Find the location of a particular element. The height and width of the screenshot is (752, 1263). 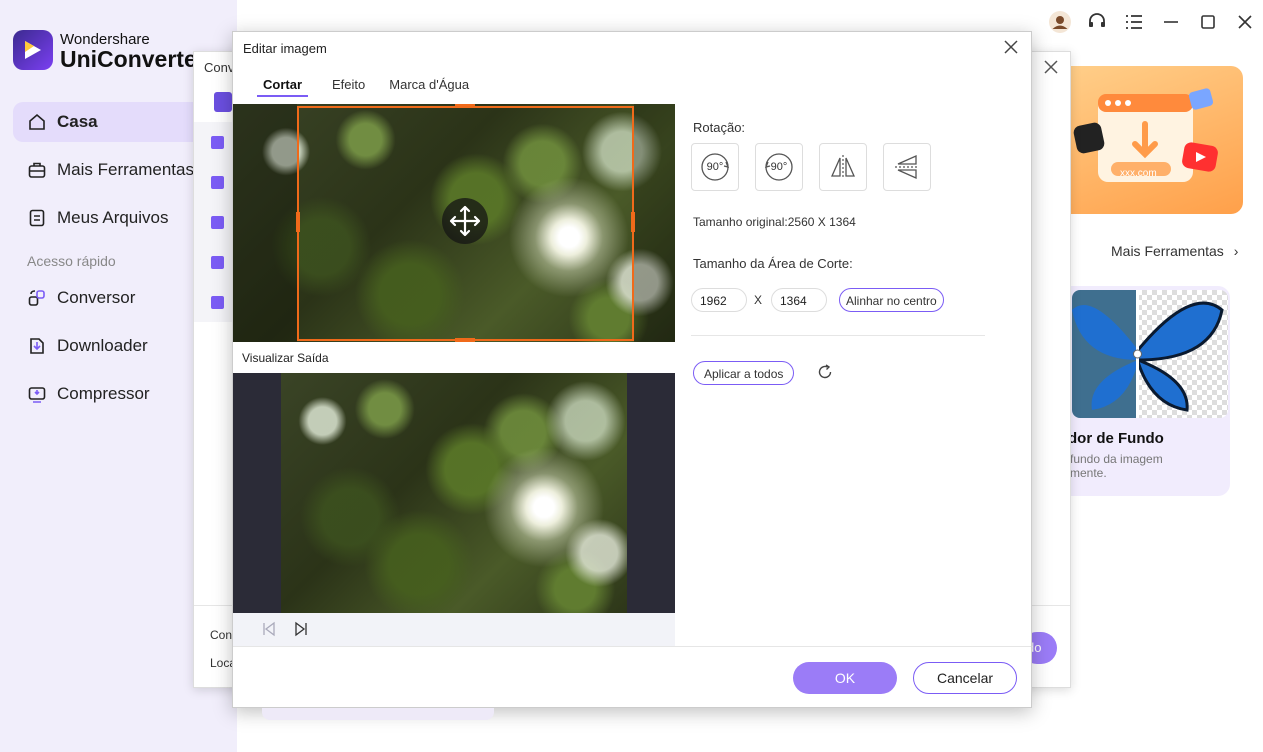

output-photo is located at coordinates (454, 493).